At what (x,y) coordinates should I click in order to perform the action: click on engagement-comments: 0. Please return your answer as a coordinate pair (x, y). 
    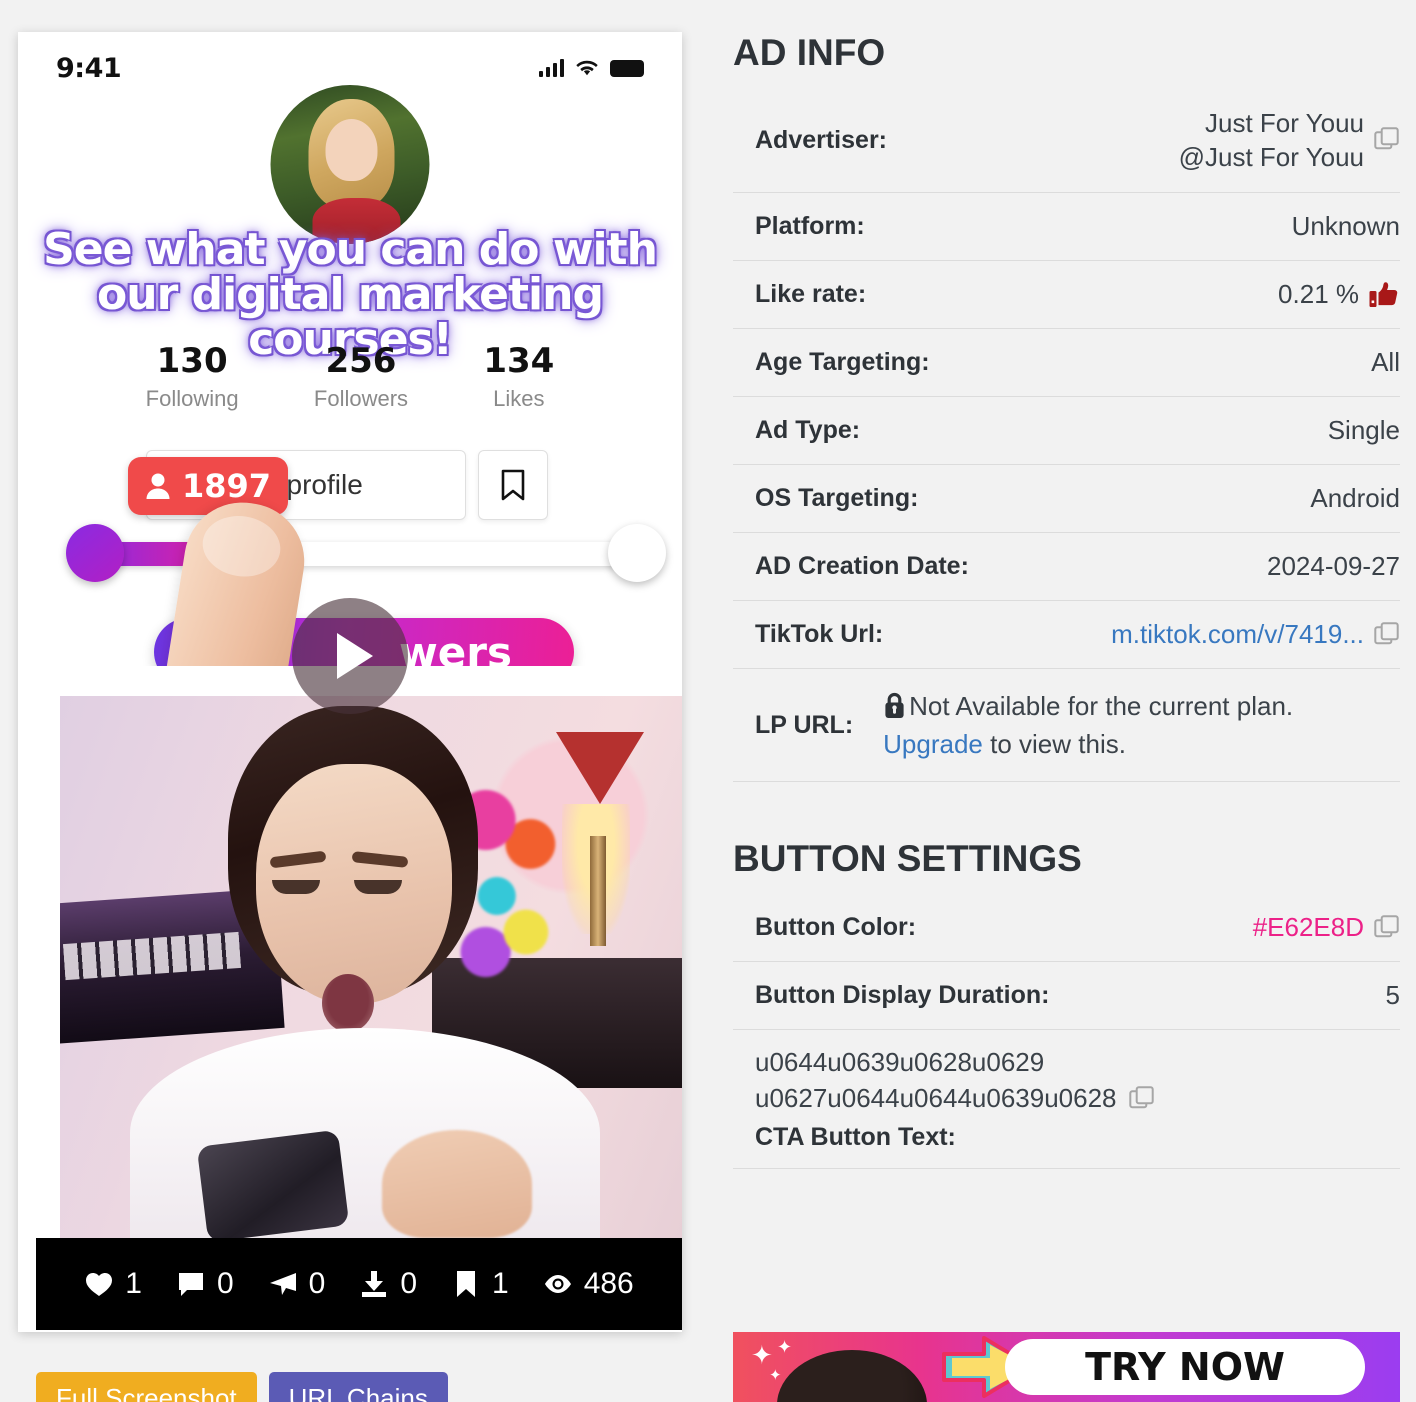
    Looking at the image, I should click on (205, 1284).